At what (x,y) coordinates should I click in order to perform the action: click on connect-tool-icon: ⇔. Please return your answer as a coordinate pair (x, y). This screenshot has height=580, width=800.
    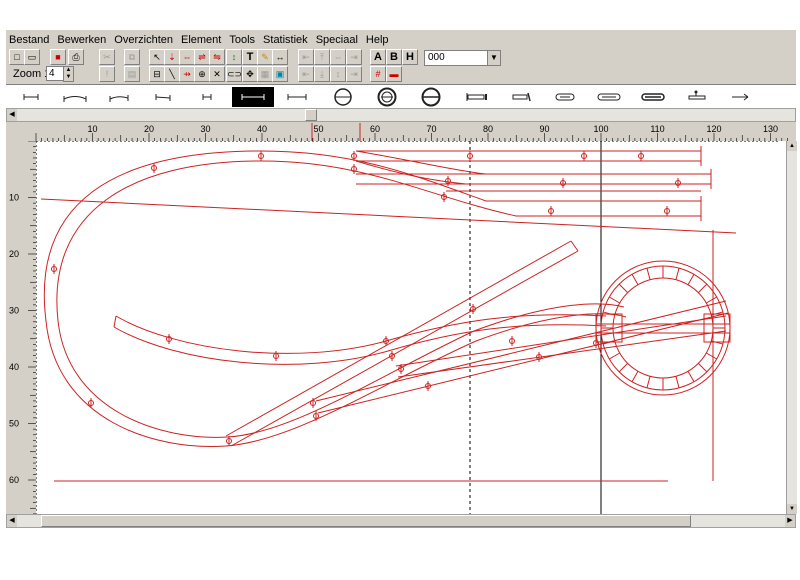
    Looking at the image, I should click on (187, 57).